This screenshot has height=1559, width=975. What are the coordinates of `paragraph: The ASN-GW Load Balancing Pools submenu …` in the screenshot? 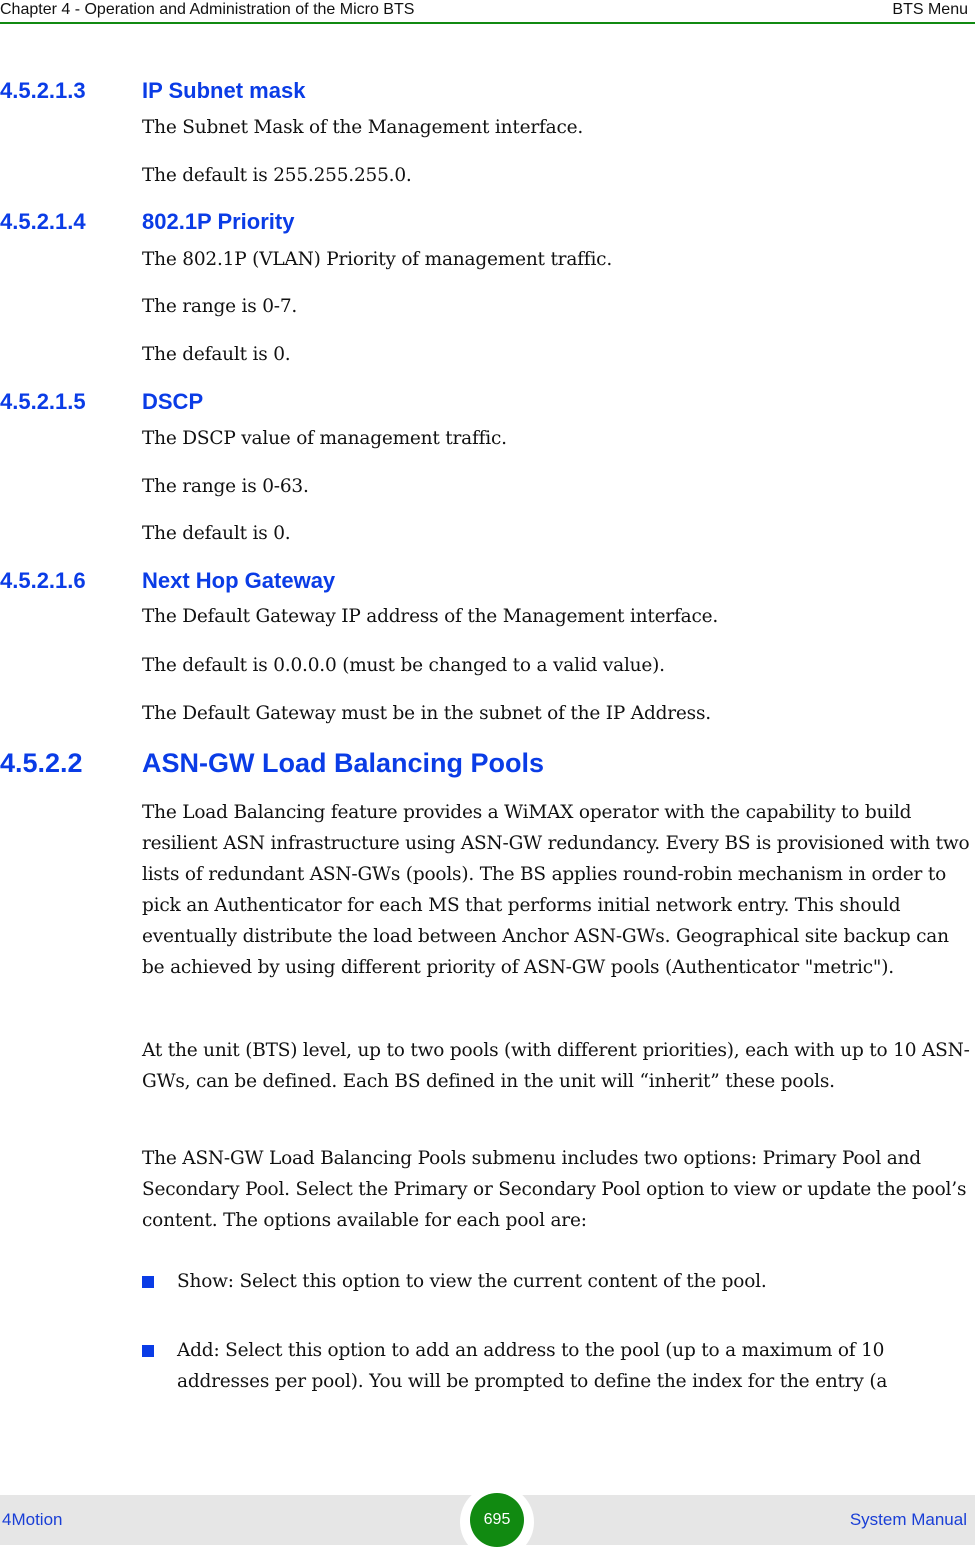 It's located at (554, 1189).